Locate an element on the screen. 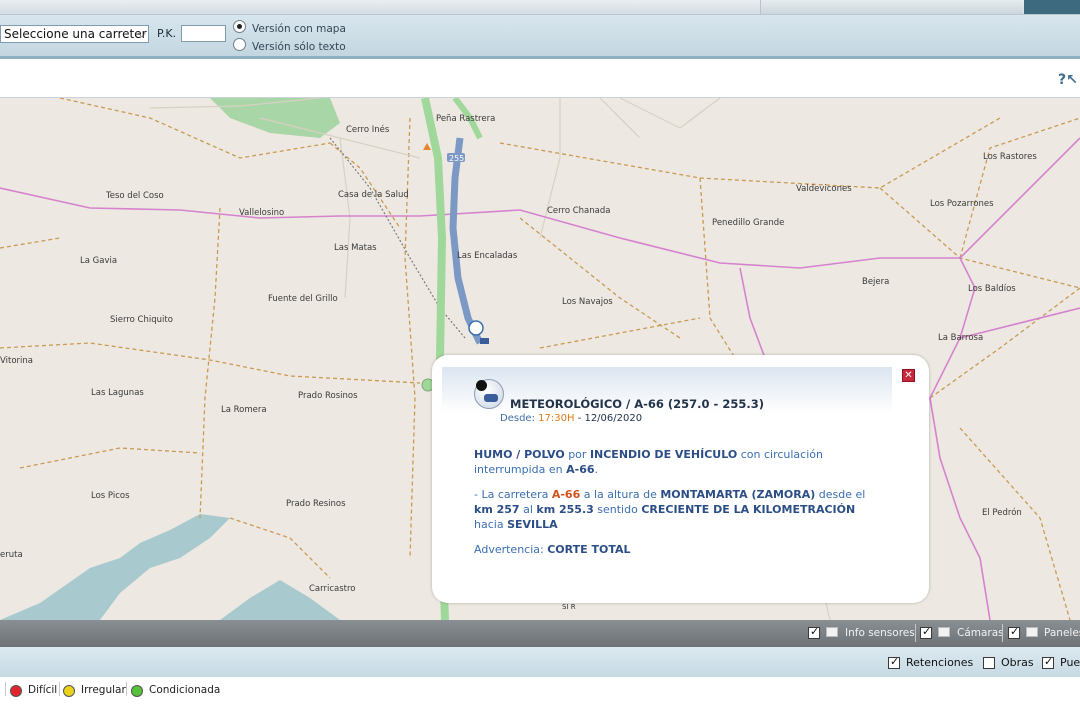  place-label: Fuente del Grillo is located at coordinates (303, 299).